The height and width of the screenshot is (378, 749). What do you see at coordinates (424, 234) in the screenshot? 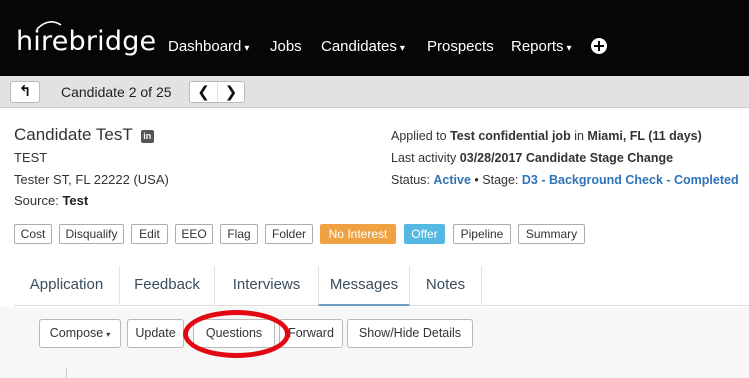
I see `offer-button: Offer` at bounding box center [424, 234].